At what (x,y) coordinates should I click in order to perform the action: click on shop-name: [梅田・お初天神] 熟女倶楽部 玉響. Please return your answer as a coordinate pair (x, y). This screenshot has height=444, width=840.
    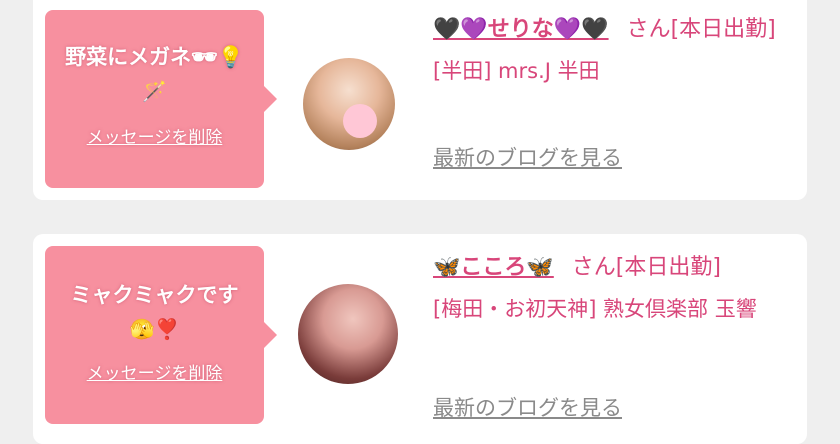
    Looking at the image, I should click on (595, 309).